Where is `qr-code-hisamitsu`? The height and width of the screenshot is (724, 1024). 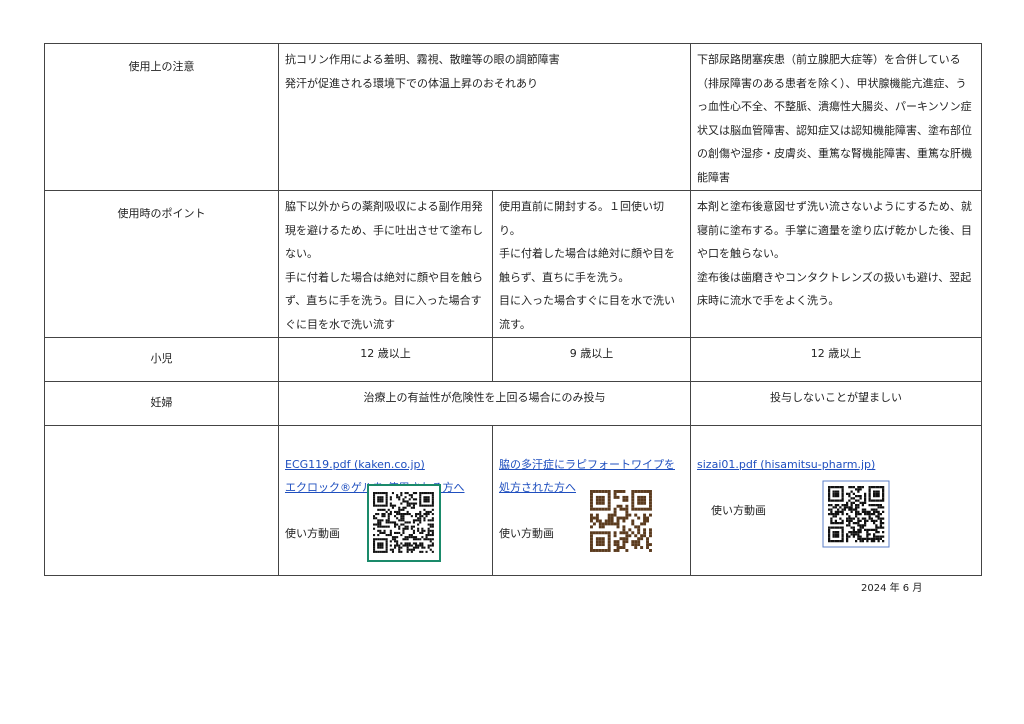
qr-code-hisamitsu is located at coordinates (856, 514).